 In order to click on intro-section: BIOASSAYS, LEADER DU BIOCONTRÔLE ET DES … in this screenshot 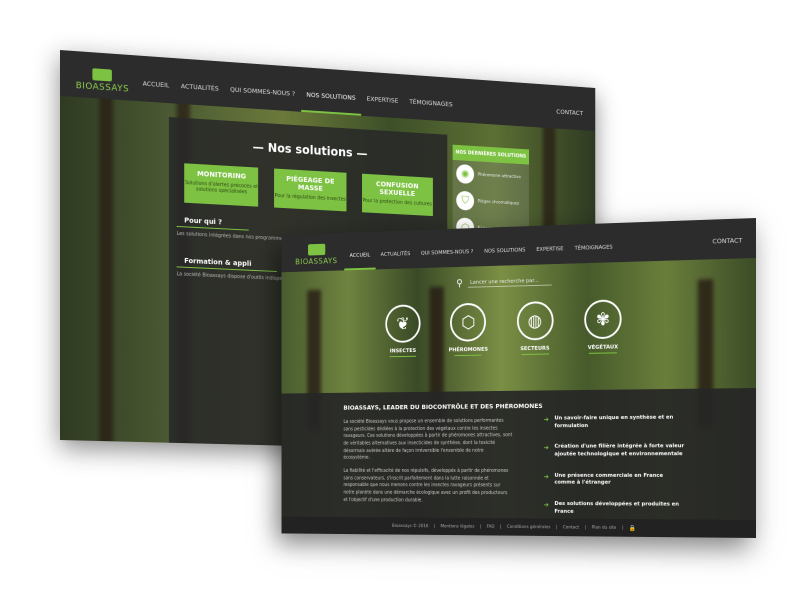, I will do `click(519, 454)`.